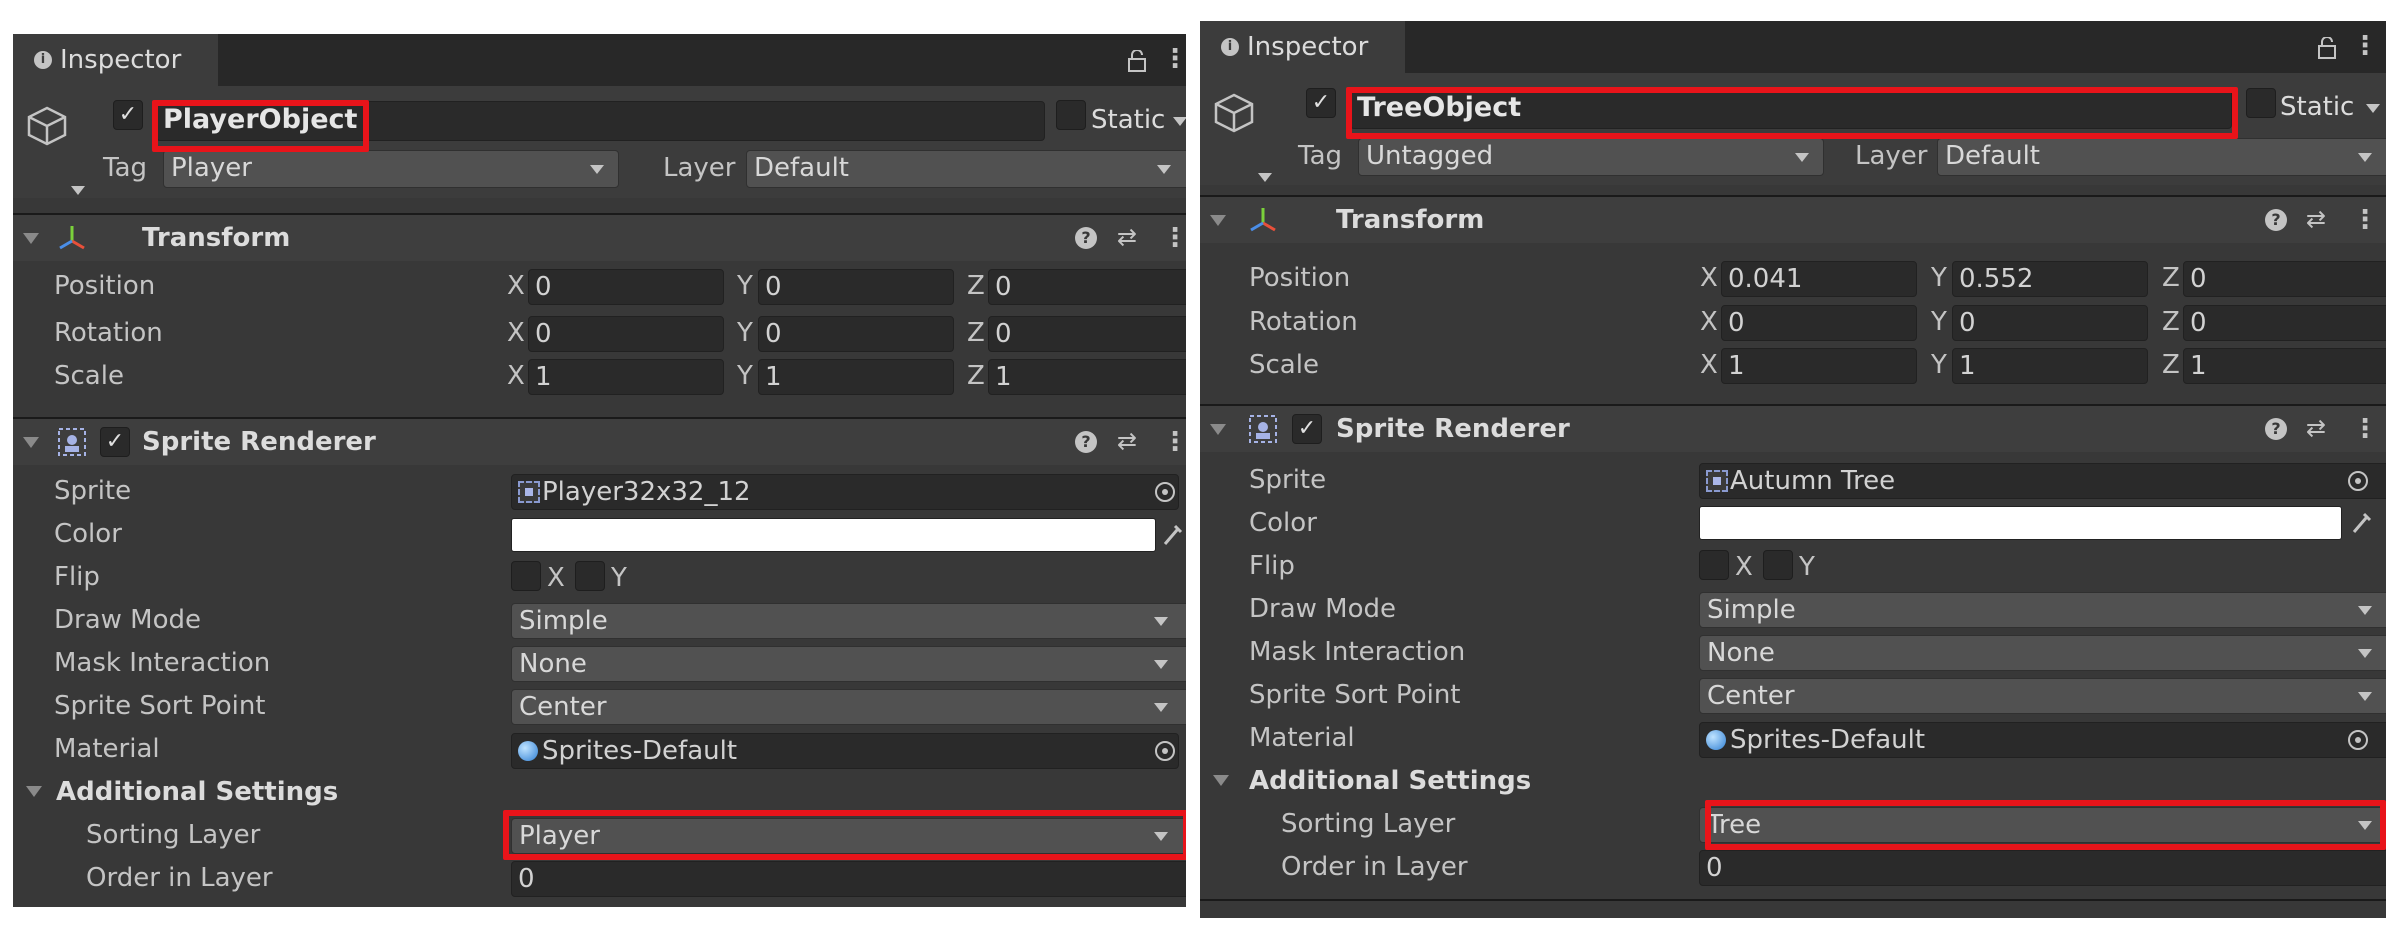 This screenshot has width=2386, height=928. What do you see at coordinates (2050, 279) in the screenshot?
I see `position-y-field: 0.552` at bounding box center [2050, 279].